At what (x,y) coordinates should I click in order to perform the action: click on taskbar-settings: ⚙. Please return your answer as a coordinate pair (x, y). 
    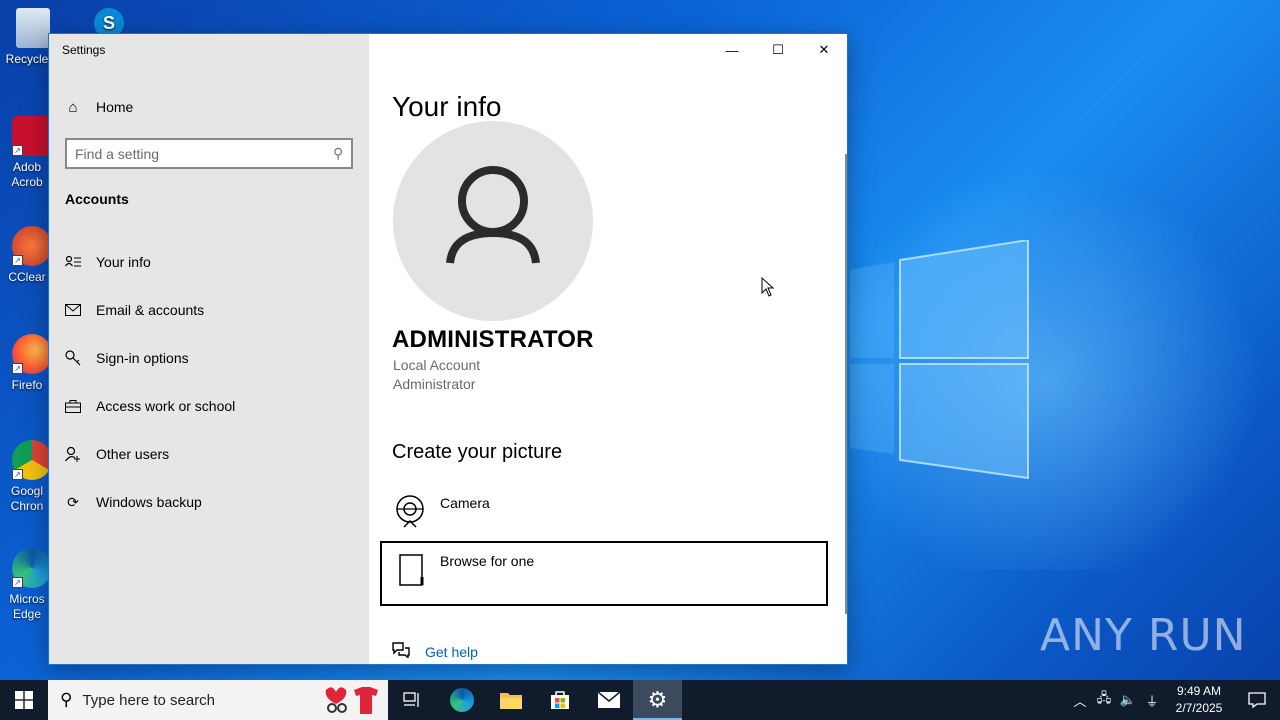
    Looking at the image, I should click on (657, 700).